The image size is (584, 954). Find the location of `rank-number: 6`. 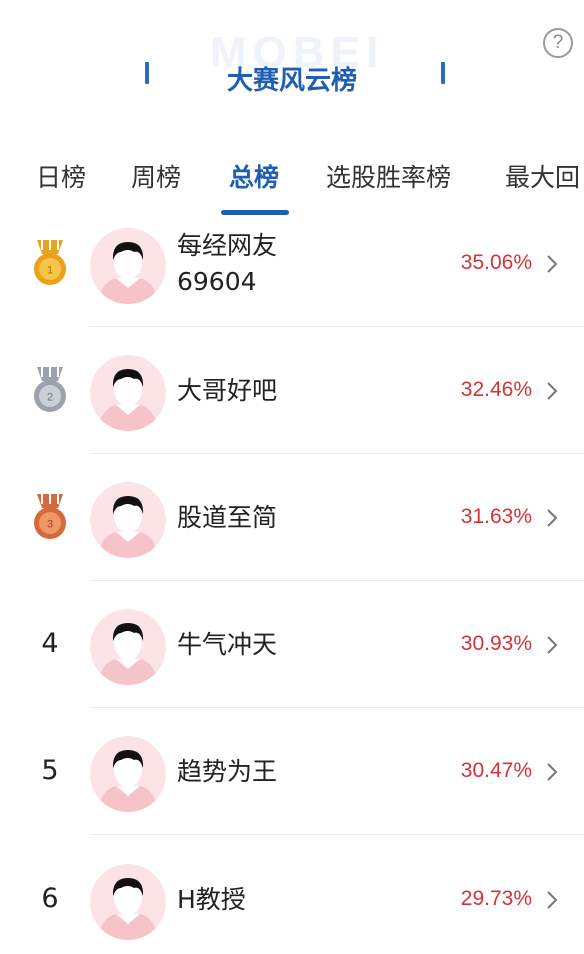

rank-number: 6 is located at coordinates (50, 898).